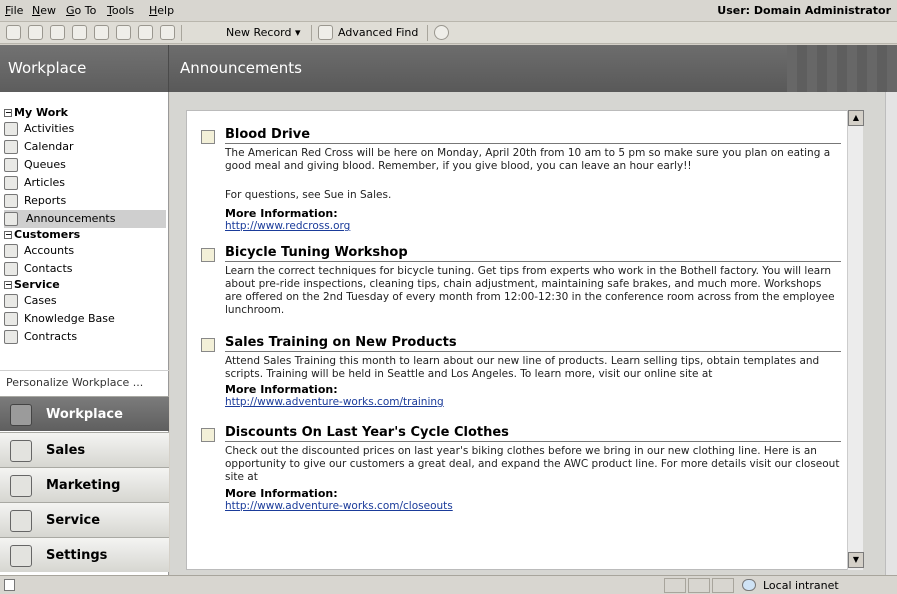 This screenshot has width=897, height=594. I want to click on scroll-down-icon: ▼, so click(856, 560).